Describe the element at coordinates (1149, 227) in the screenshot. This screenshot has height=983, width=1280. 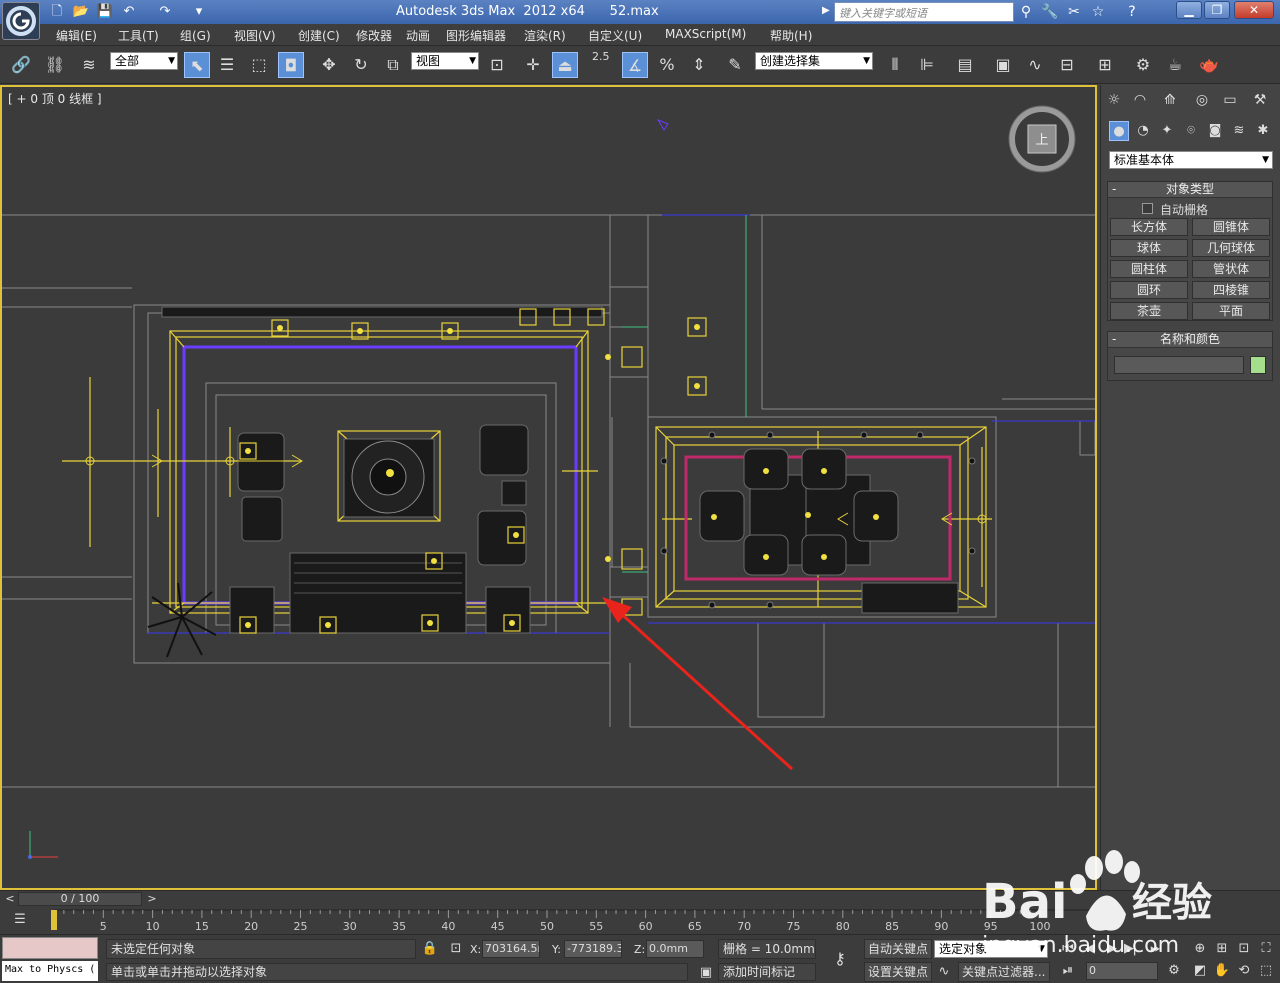
I see `box-button: 长方体` at that location.